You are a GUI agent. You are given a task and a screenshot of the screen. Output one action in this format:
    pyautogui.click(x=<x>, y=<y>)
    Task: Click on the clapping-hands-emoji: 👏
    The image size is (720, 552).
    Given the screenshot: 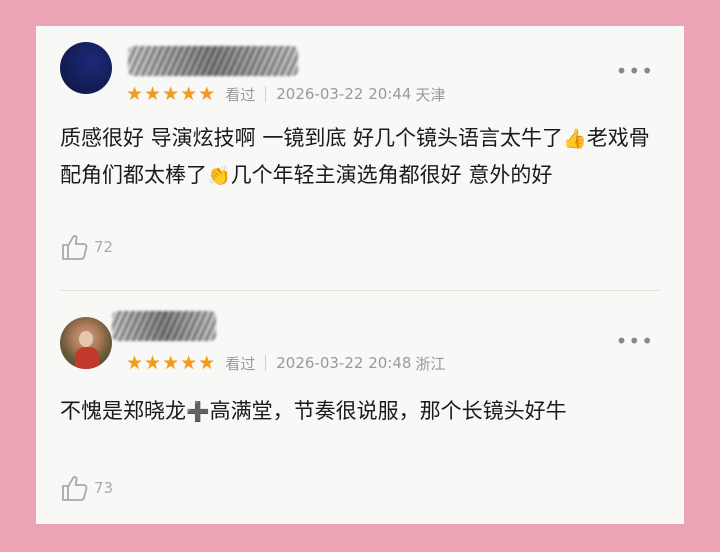 What is the action you would take?
    pyautogui.click(x=219, y=176)
    